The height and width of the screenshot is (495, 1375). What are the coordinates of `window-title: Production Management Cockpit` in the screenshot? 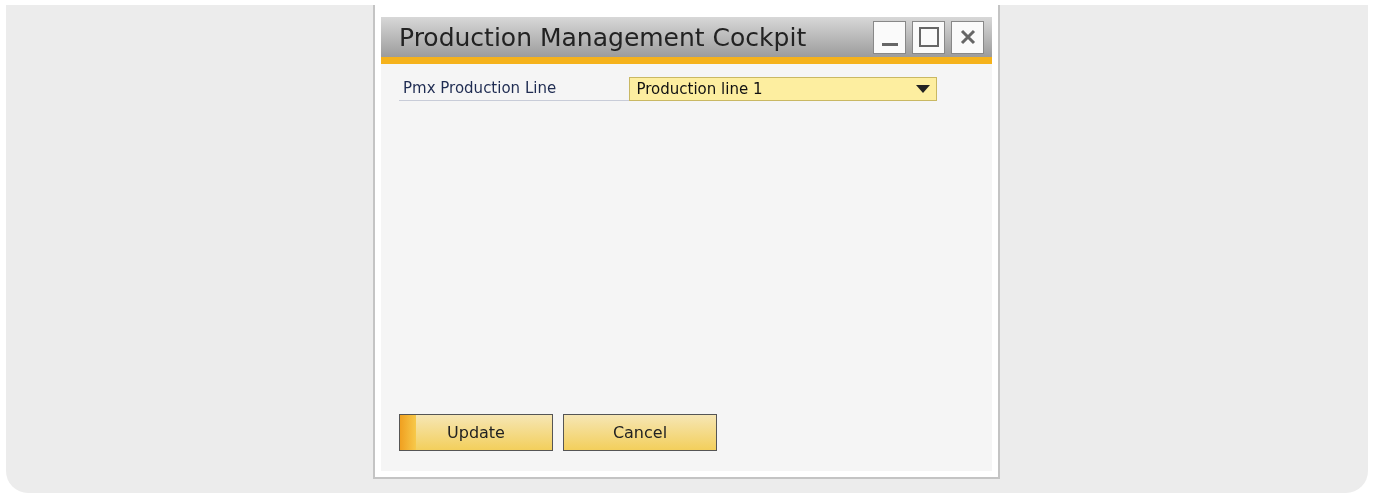 It's located at (603, 37).